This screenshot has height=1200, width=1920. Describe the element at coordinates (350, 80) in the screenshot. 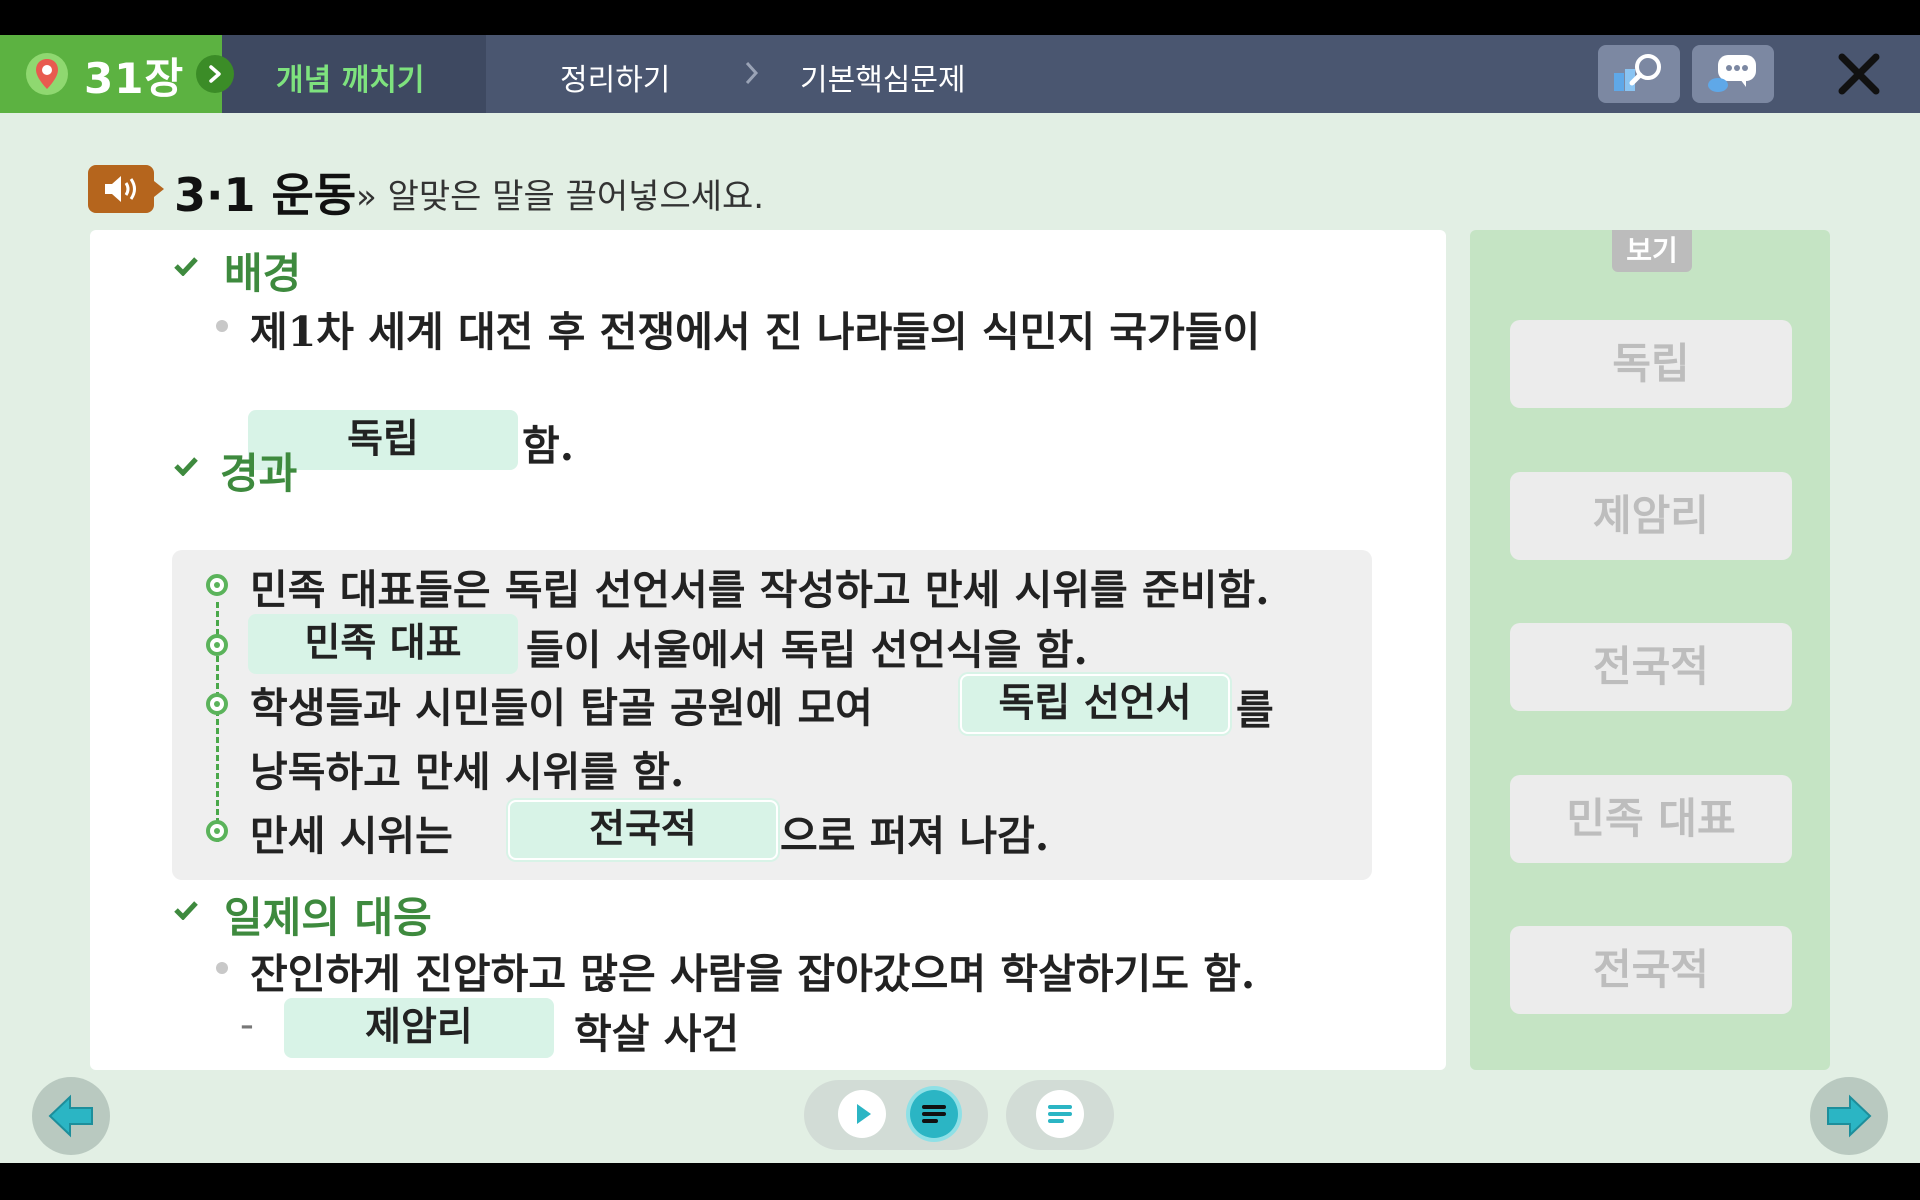

I see `tab-concept-label: 개념 깨치기` at that location.